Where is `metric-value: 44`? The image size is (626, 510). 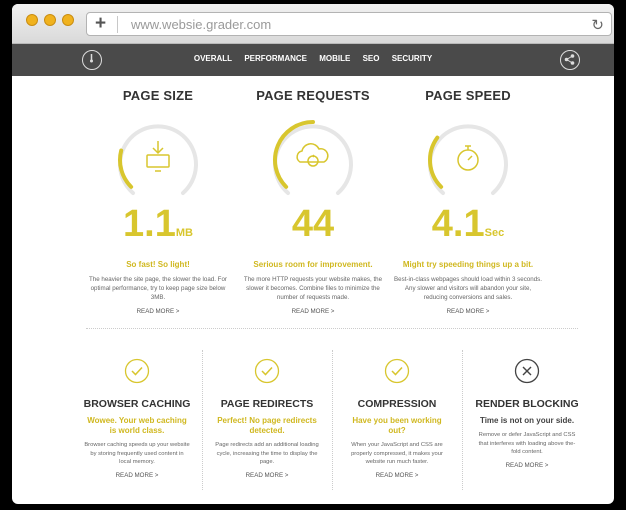
metric-value: 44 is located at coordinates (313, 224).